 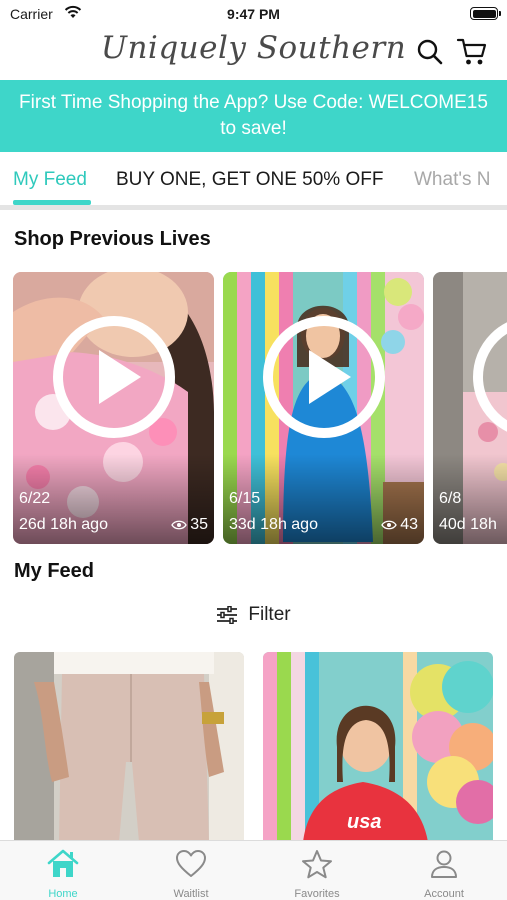 What do you see at coordinates (191, 894) in the screenshot?
I see `nav-label: Waitlist` at bounding box center [191, 894].